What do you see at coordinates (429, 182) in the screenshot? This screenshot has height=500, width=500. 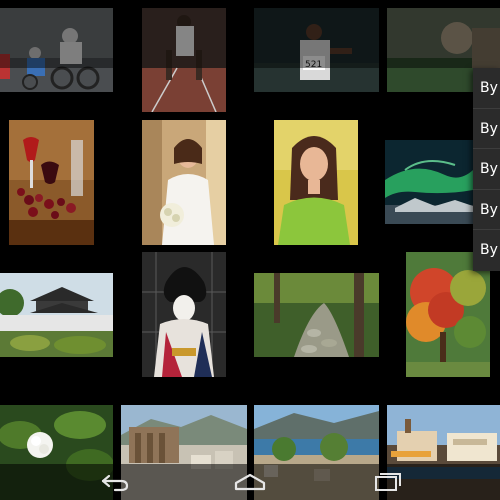 I see `photo-thumbnail-aurora` at bounding box center [429, 182].